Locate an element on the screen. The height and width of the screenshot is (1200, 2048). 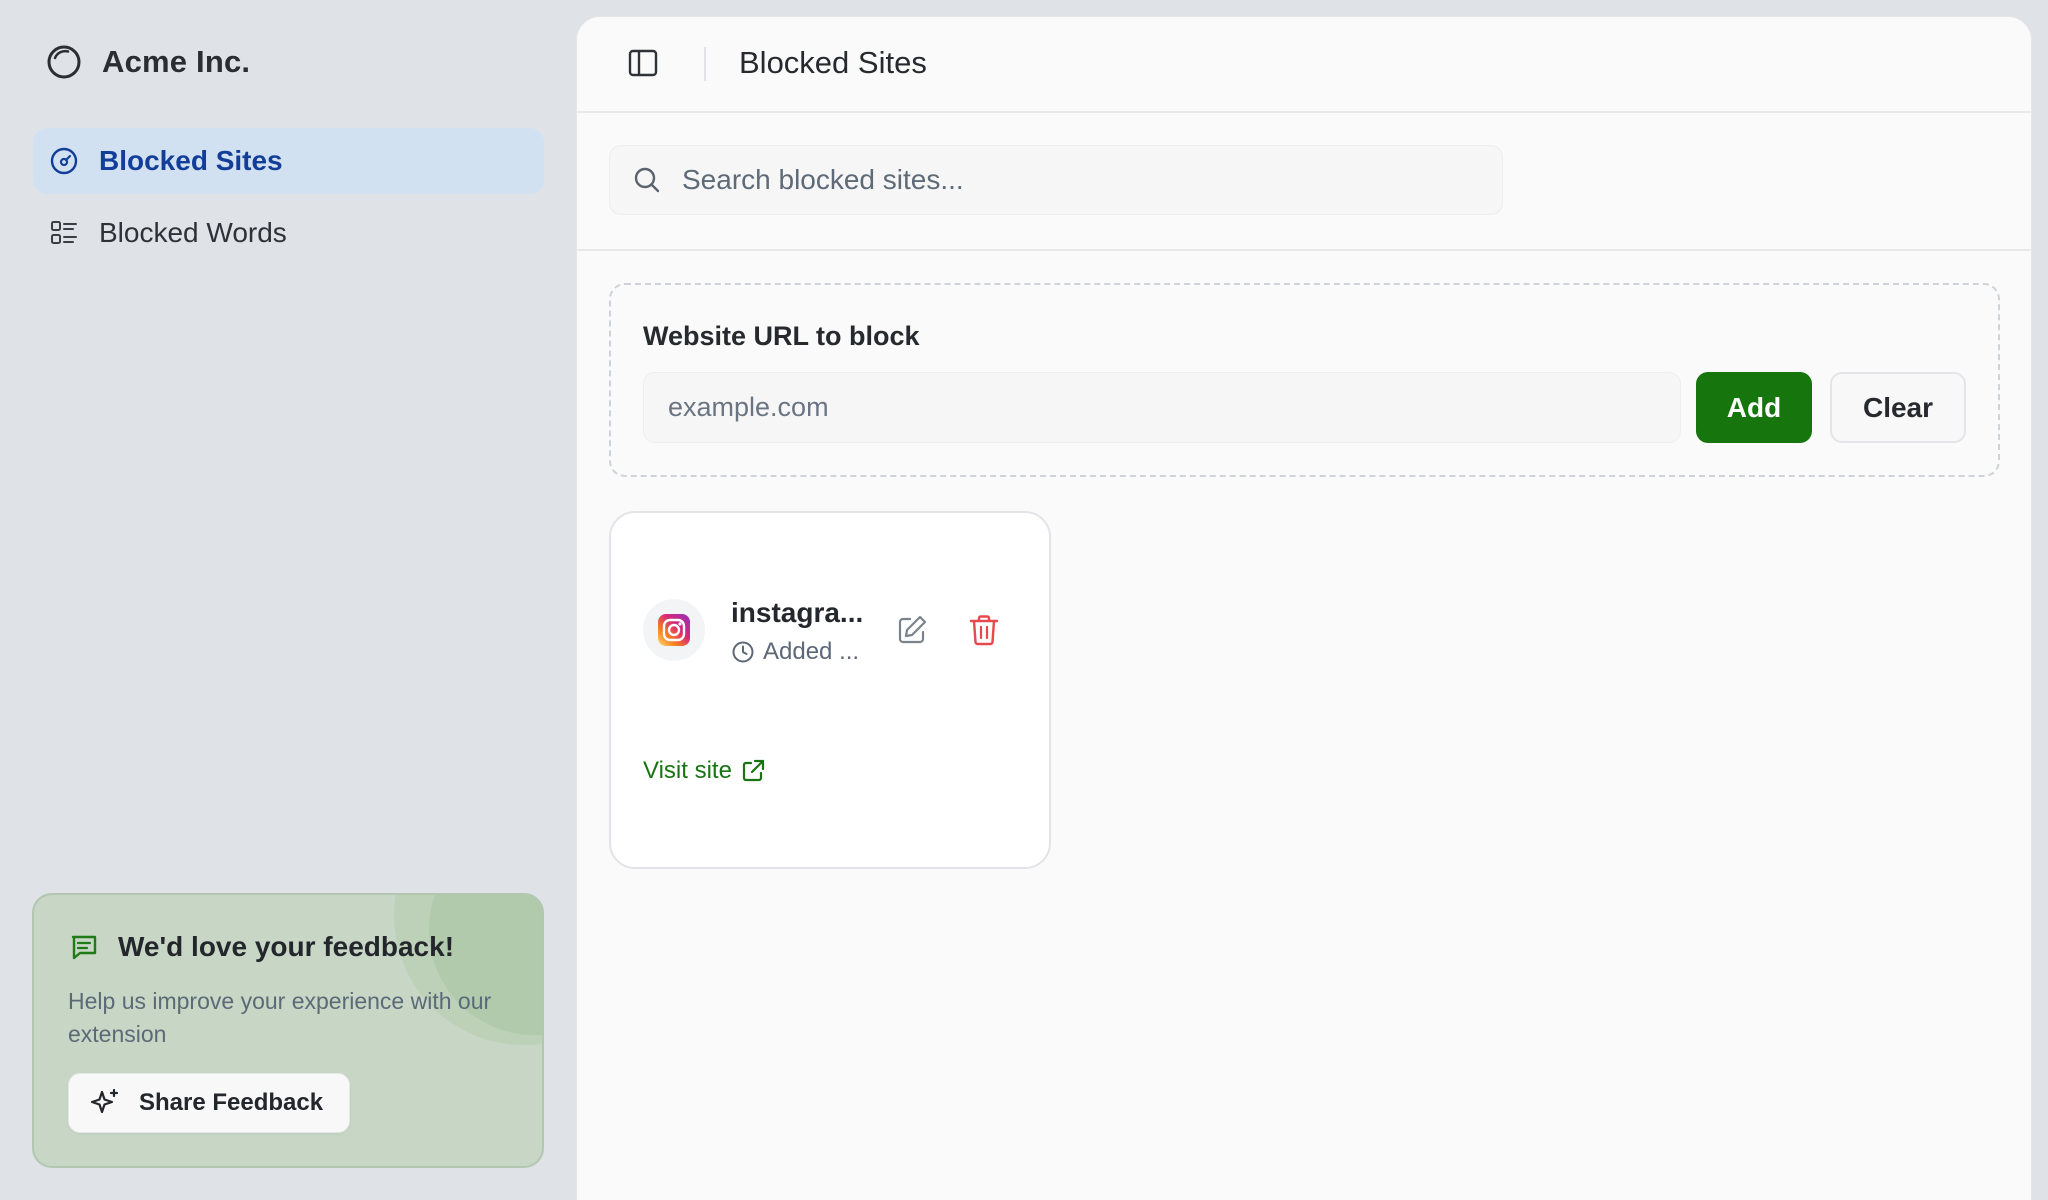
message-square-icon is located at coordinates (84, 947).